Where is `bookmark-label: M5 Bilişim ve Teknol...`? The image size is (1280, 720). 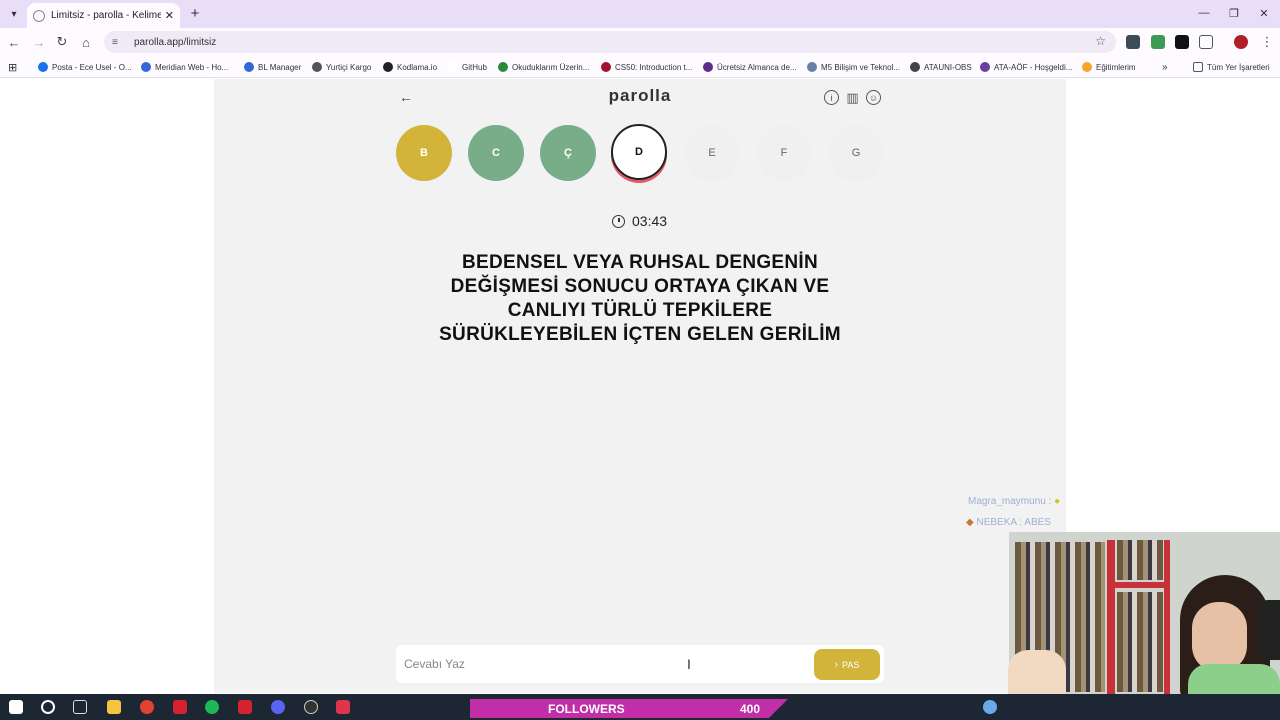
bookmark-label: M5 Bilişim ve Teknol... is located at coordinates (860, 67).